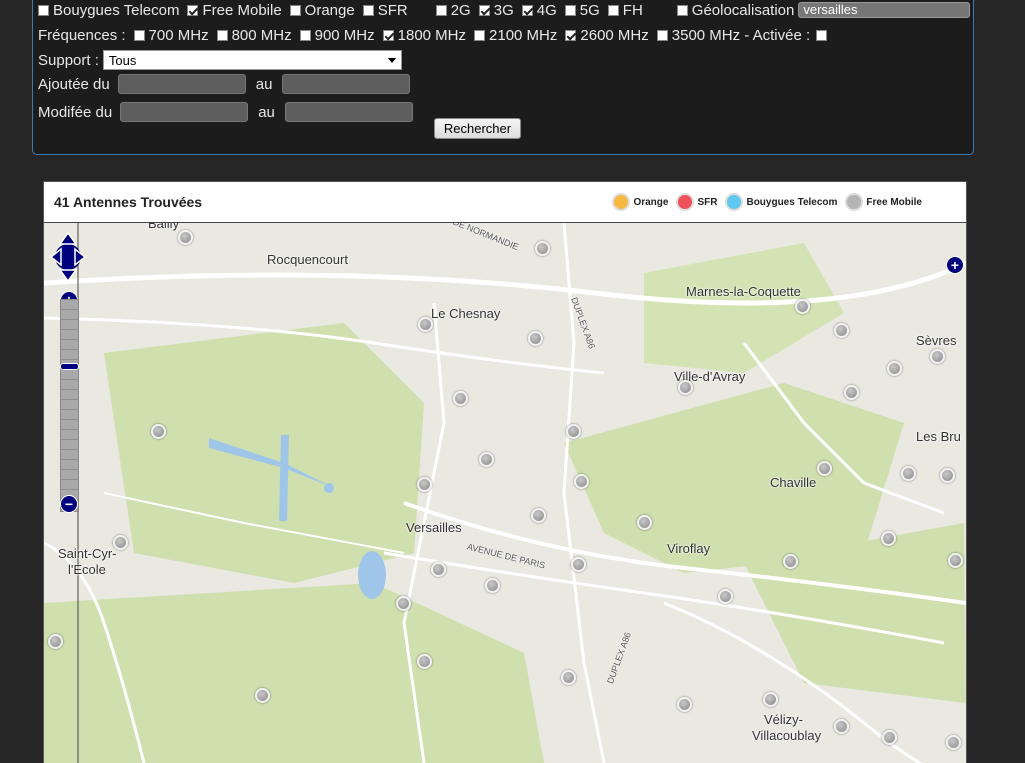  Describe the element at coordinates (689, 548) in the screenshot. I see `place-label: Viroflay` at that location.